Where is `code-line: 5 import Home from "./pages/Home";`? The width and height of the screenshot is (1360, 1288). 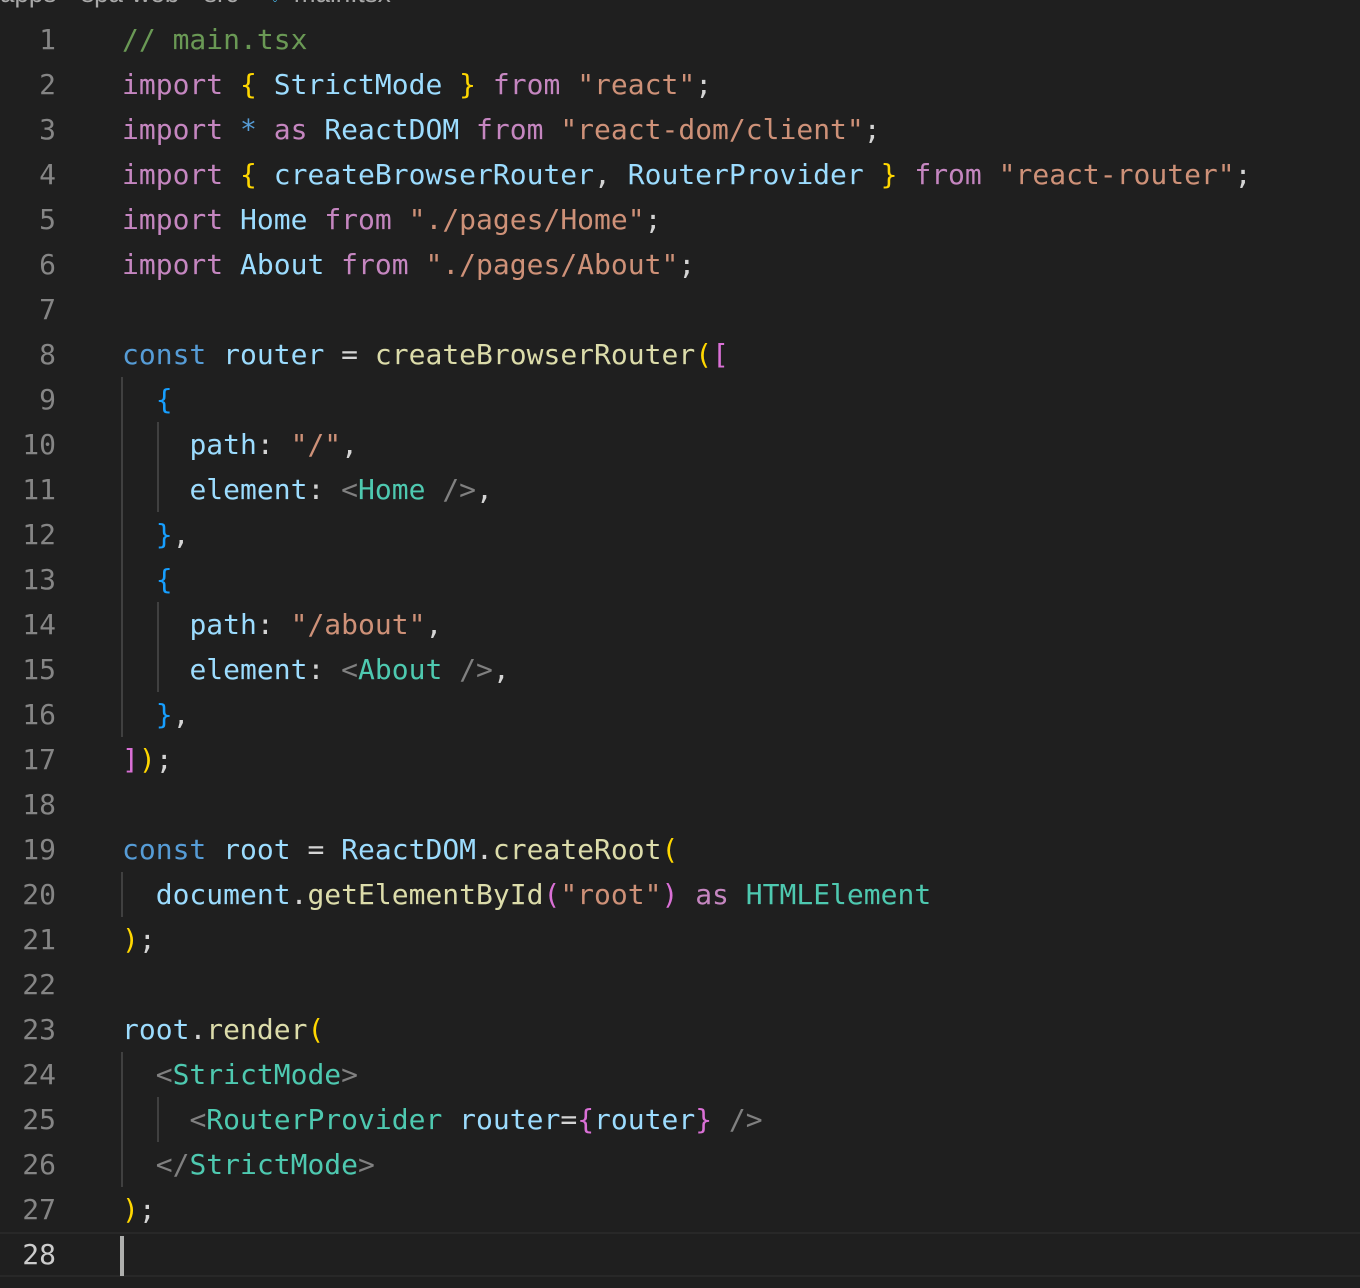 code-line: 5 import Home from "./pages/Home"; is located at coordinates (680, 219).